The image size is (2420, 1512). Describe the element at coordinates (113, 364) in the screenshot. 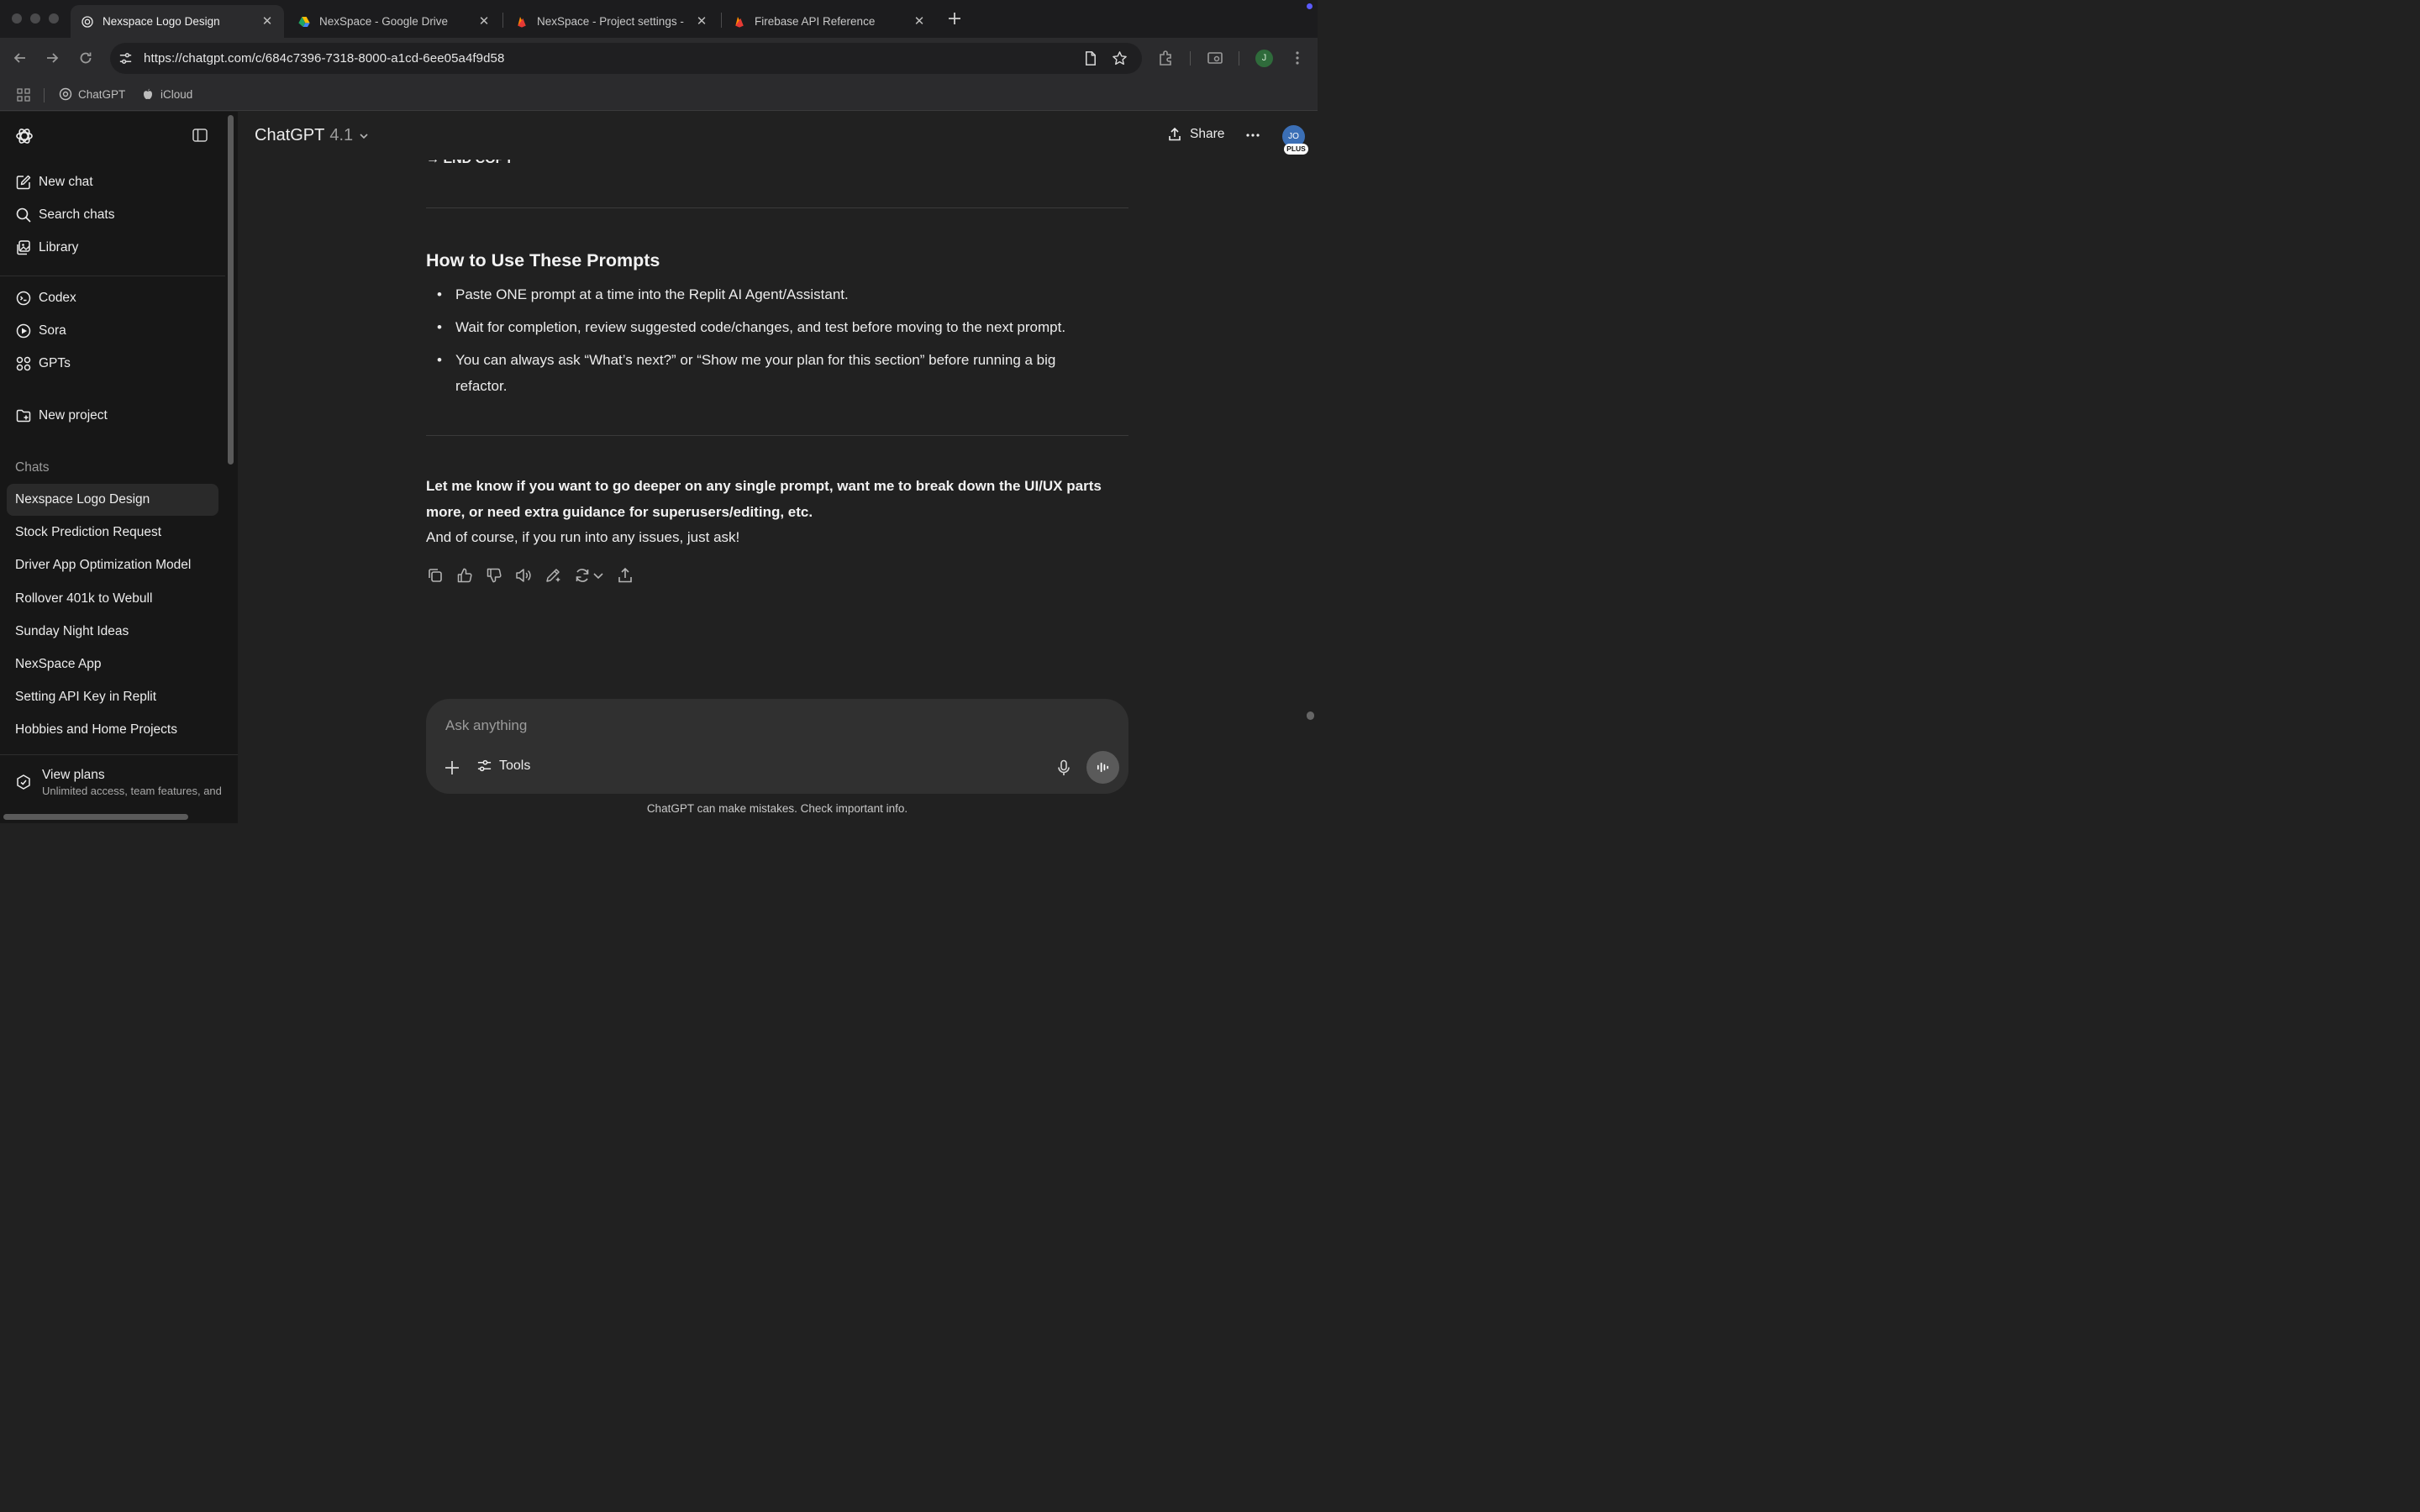

I see `sidebar-item-gpts: GPTs` at that location.